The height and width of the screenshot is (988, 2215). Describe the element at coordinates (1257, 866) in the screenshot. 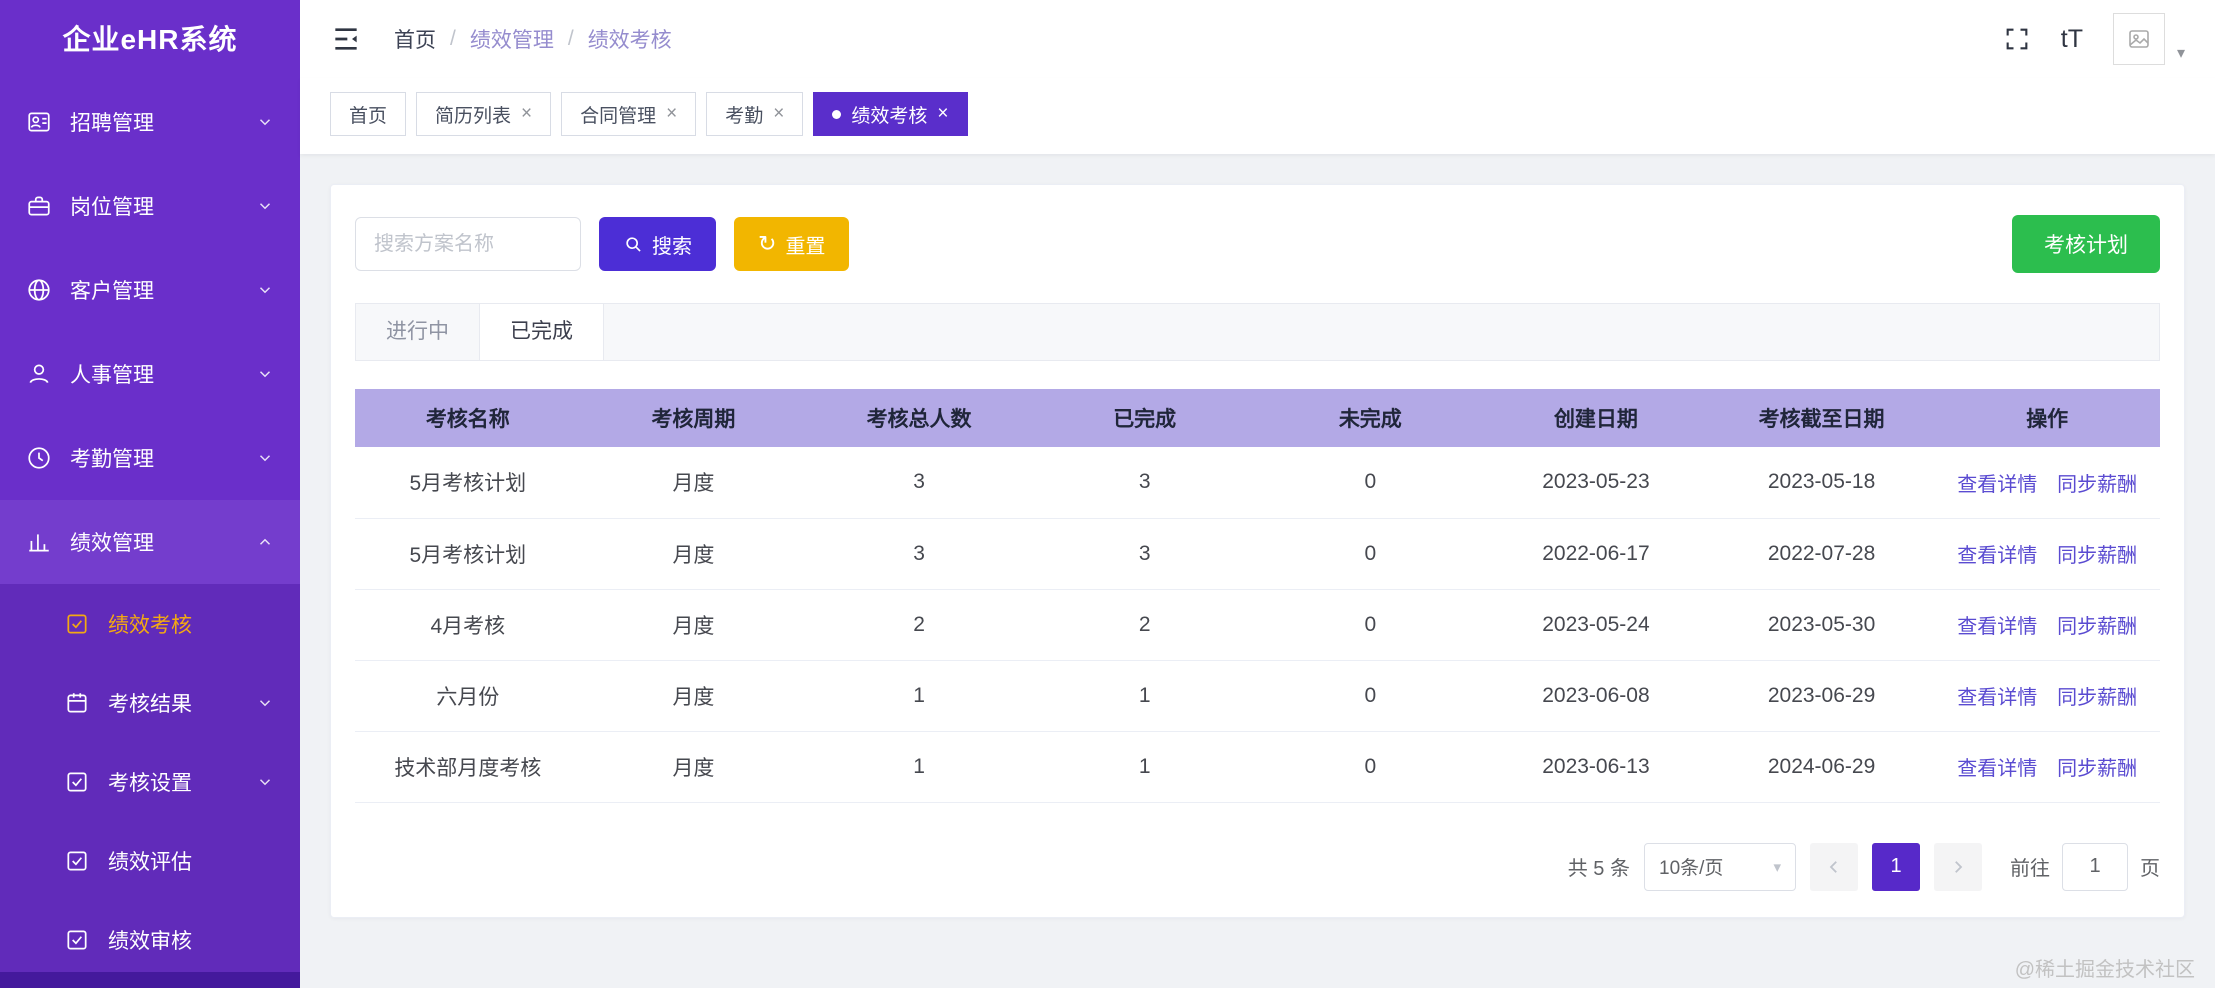

I see `pagination: 共 5 条 10条/页 ▾ 1 前往 页` at that location.